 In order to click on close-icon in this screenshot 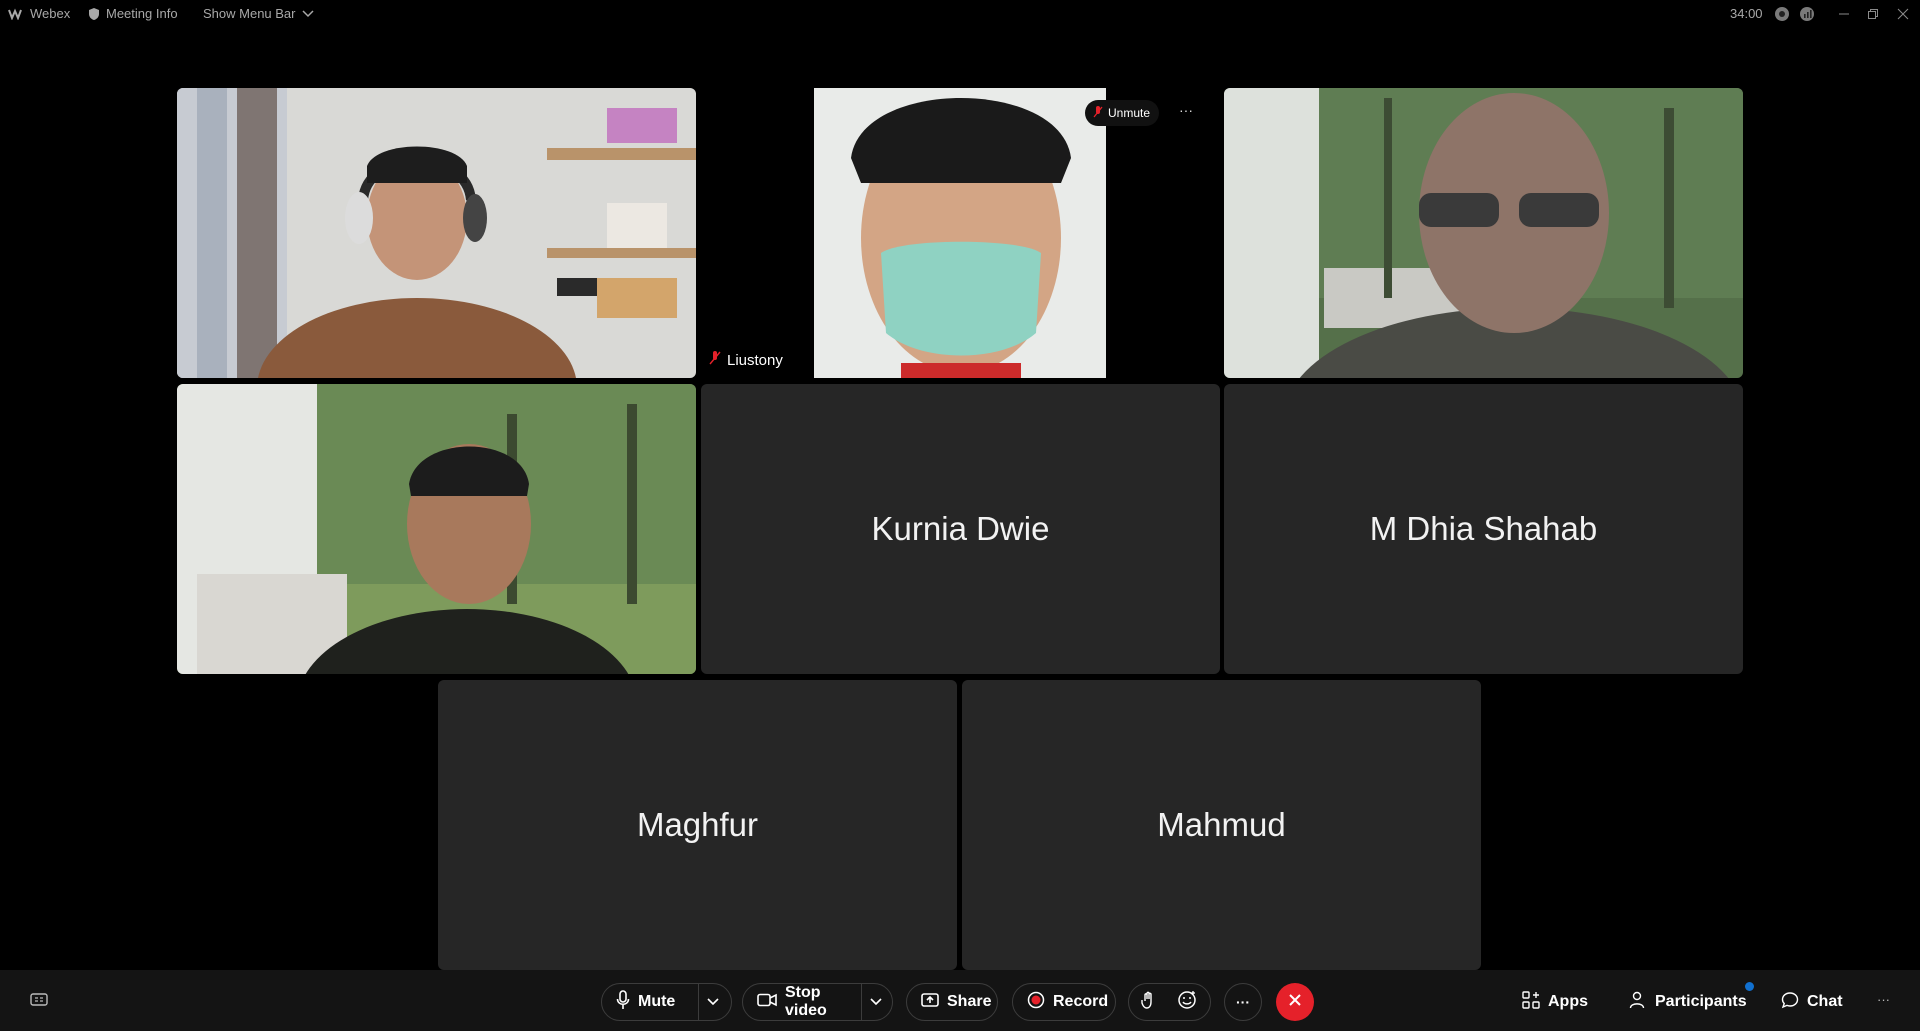, I will do `click(1295, 1002)`.